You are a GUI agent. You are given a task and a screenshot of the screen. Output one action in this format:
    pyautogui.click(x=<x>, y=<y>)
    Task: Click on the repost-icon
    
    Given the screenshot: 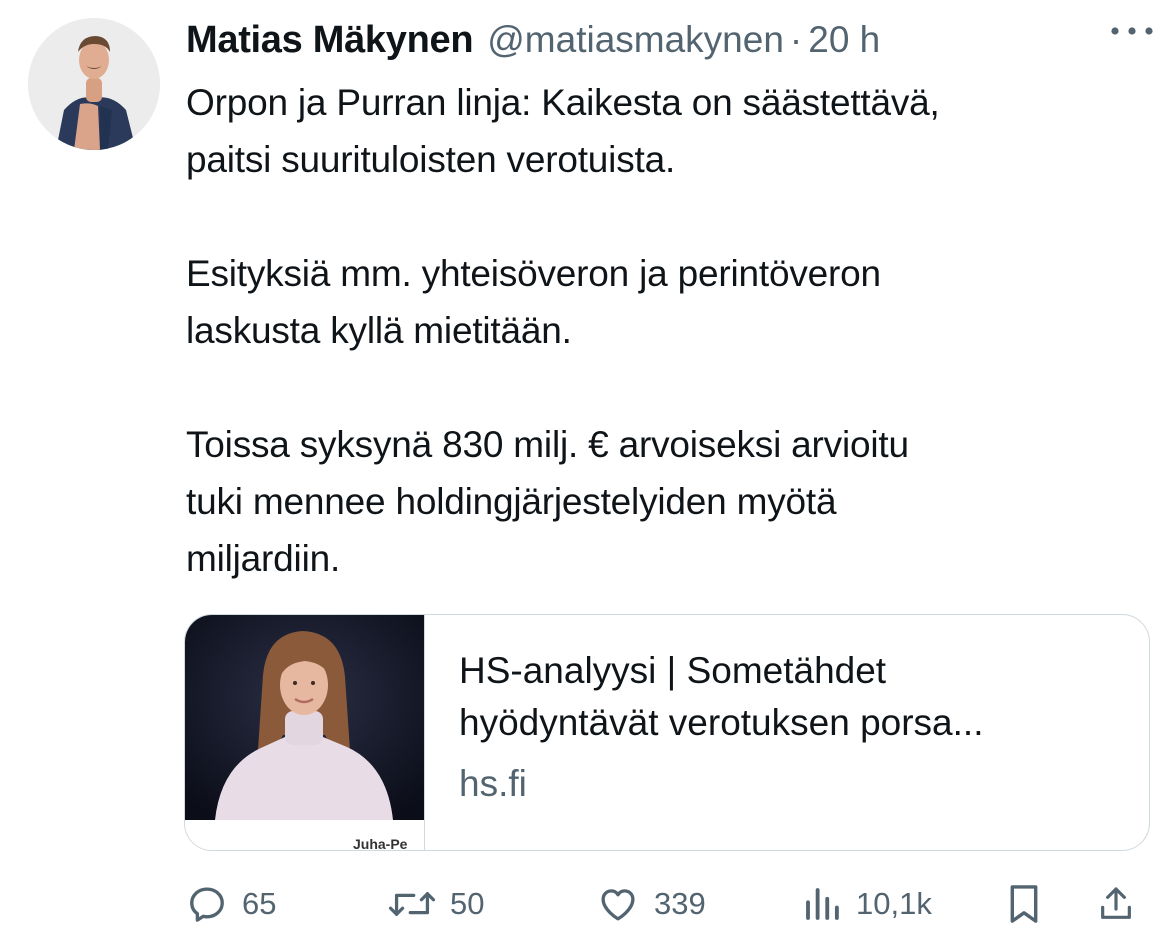 What is the action you would take?
    pyautogui.click(x=412, y=904)
    